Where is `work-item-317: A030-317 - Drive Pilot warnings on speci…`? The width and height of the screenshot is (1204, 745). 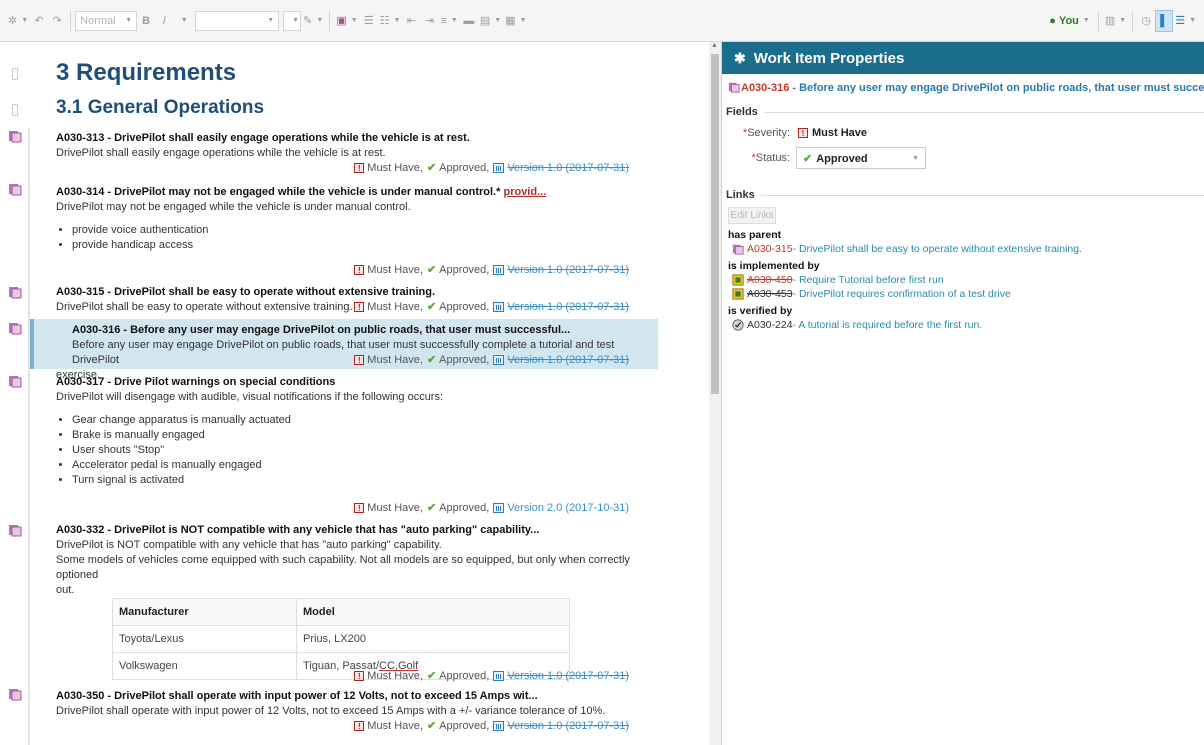
work-item-317: A030-317 - Drive Pilot warnings on speci… is located at coordinates (356, 431).